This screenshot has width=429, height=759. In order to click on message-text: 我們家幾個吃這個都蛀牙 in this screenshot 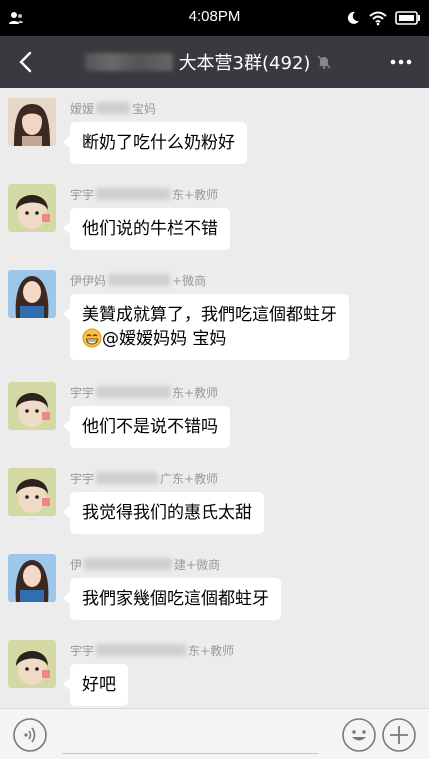, I will do `click(175, 599)`.